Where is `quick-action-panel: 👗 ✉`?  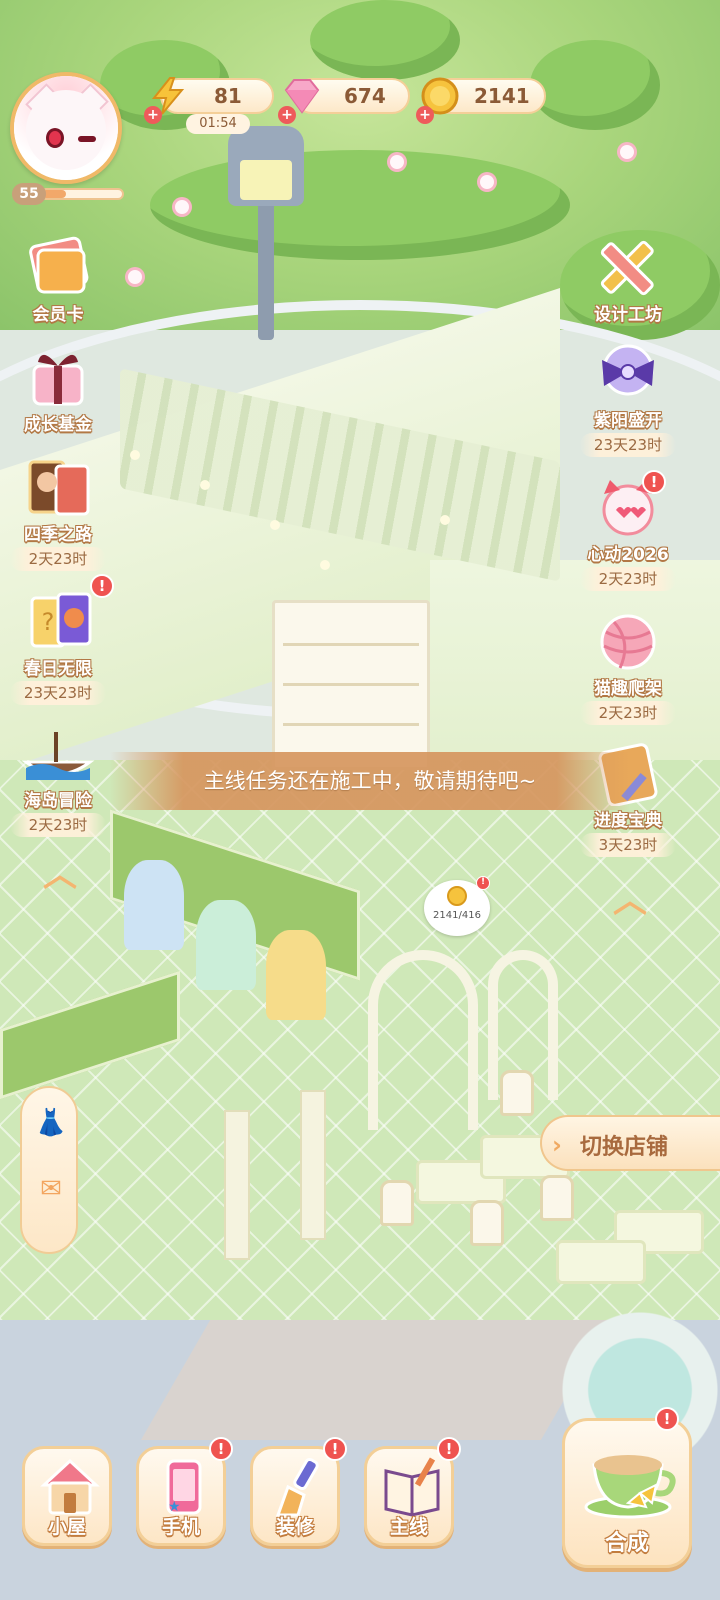
quick-action-panel: 👗 ✉ is located at coordinates (49, 1170).